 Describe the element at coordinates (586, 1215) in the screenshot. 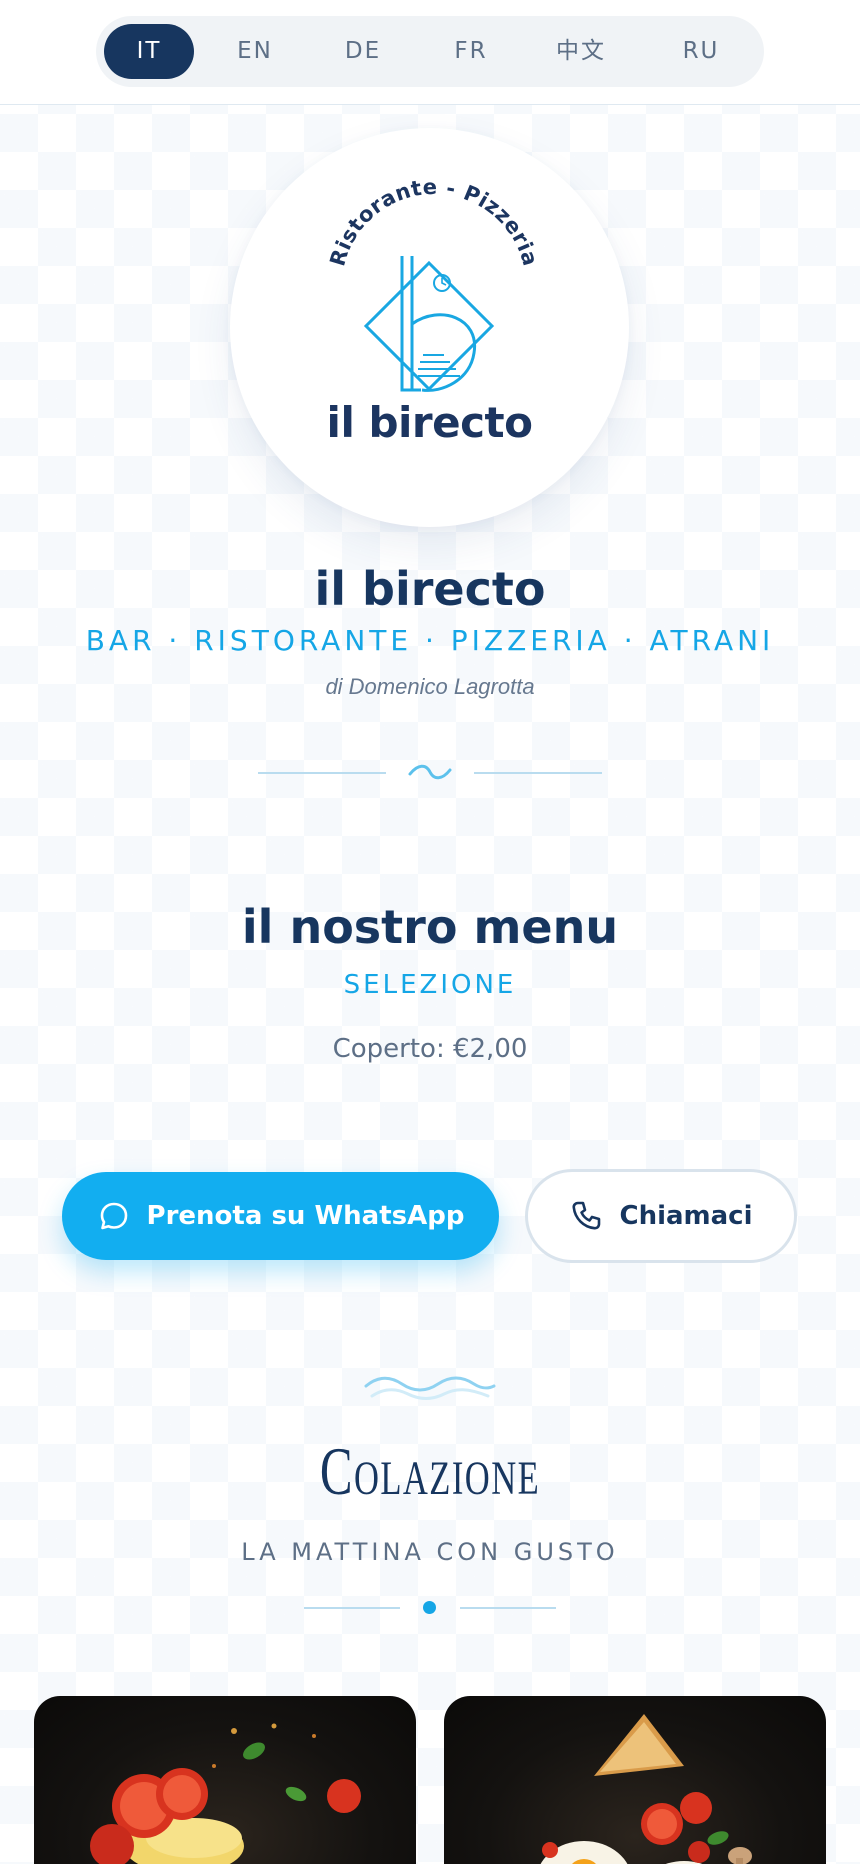

I see `phone-icon` at that location.